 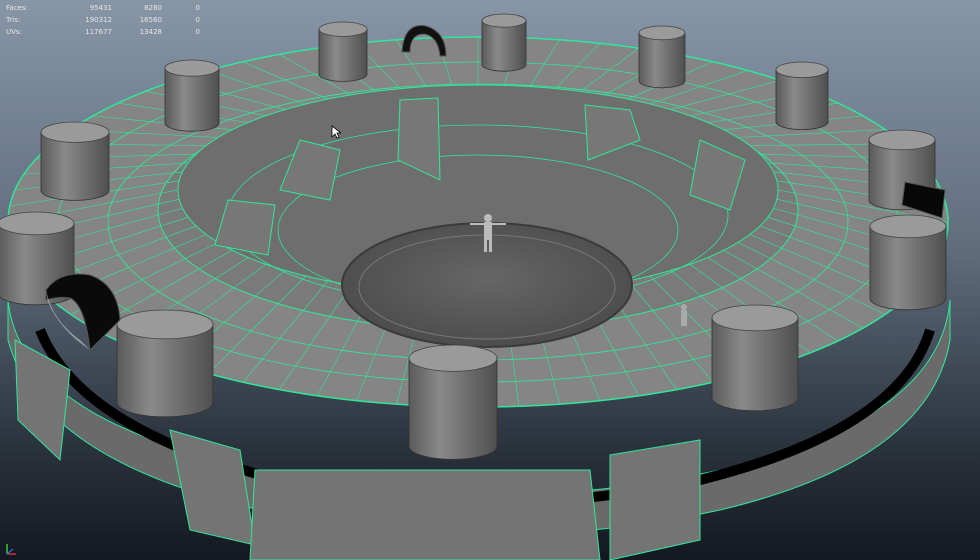 What do you see at coordinates (11, 549) in the screenshot?
I see `xyz-axis-gizmo-icon` at bounding box center [11, 549].